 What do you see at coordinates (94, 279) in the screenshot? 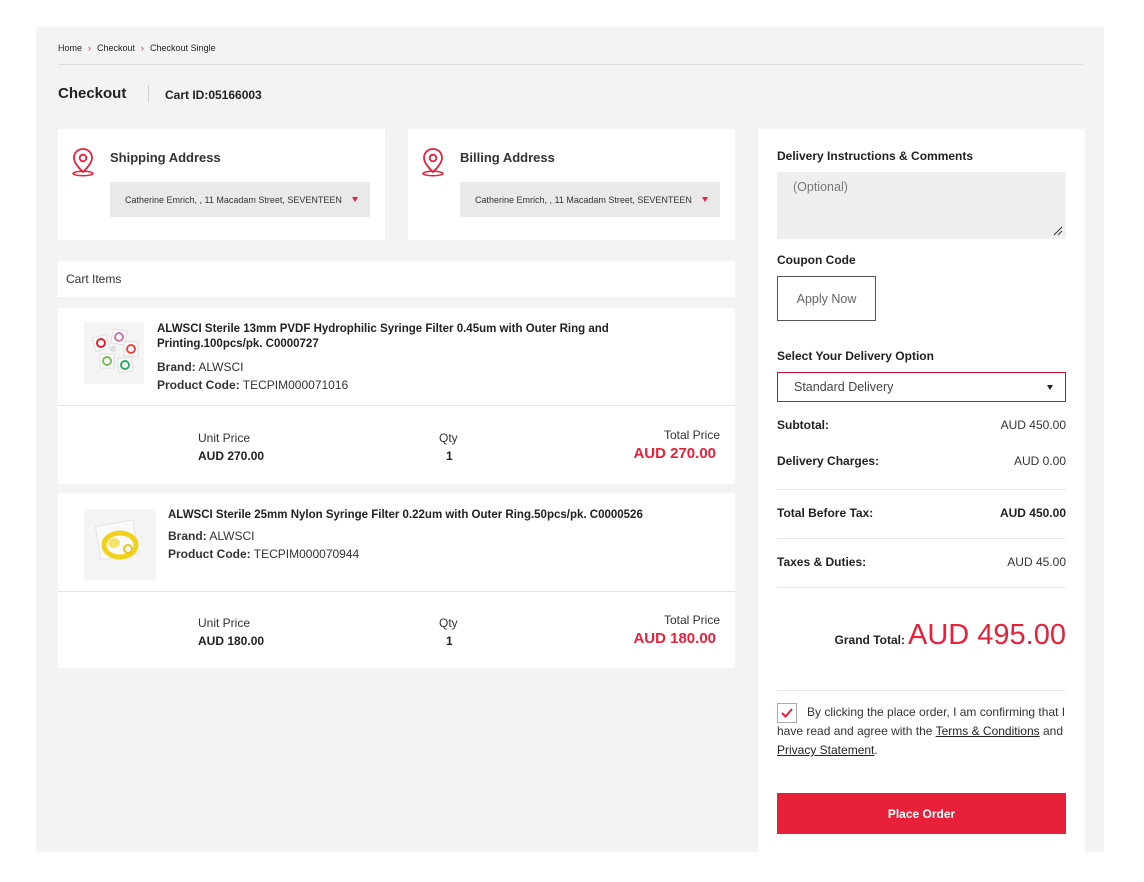
I see `cart-items-title: Cart Items` at bounding box center [94, 279].